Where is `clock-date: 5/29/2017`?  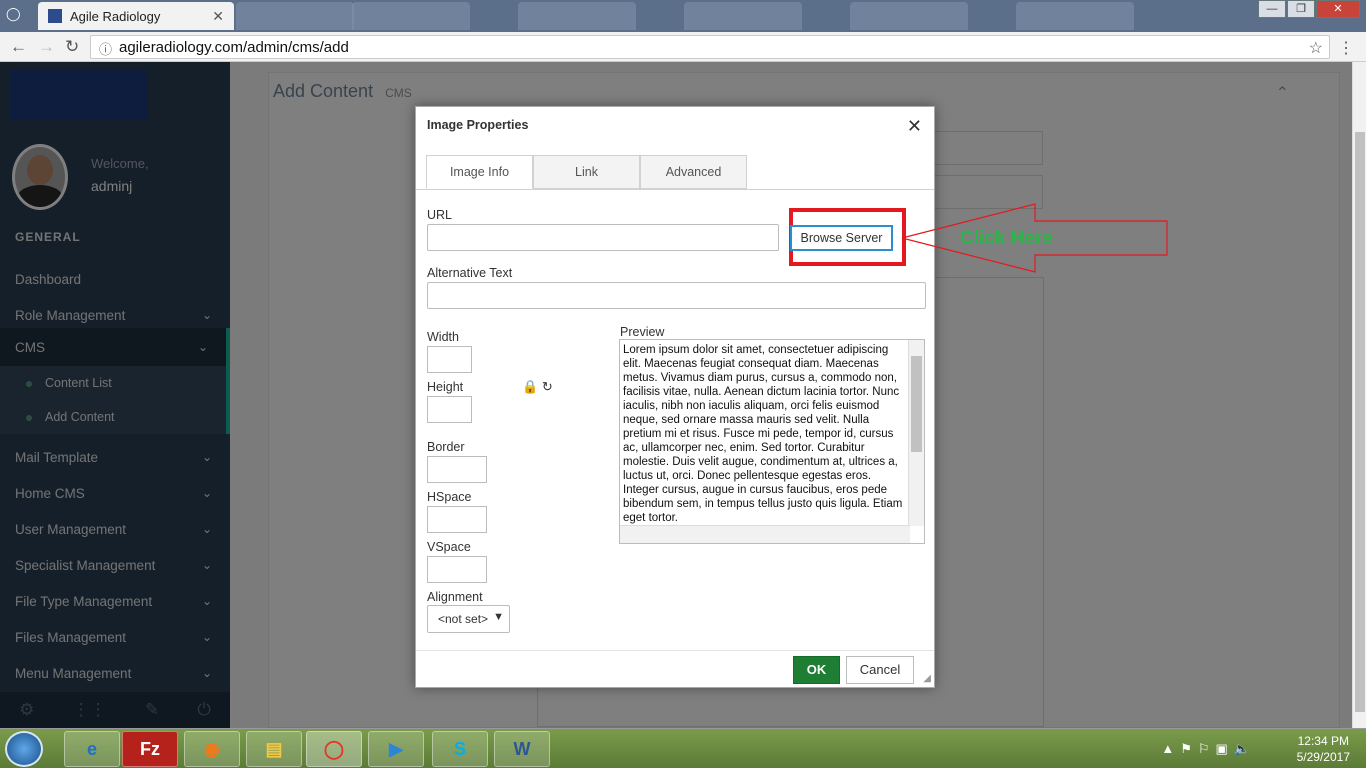
clock-date: 5/29/2017 is located at coordinates (1323, 757).